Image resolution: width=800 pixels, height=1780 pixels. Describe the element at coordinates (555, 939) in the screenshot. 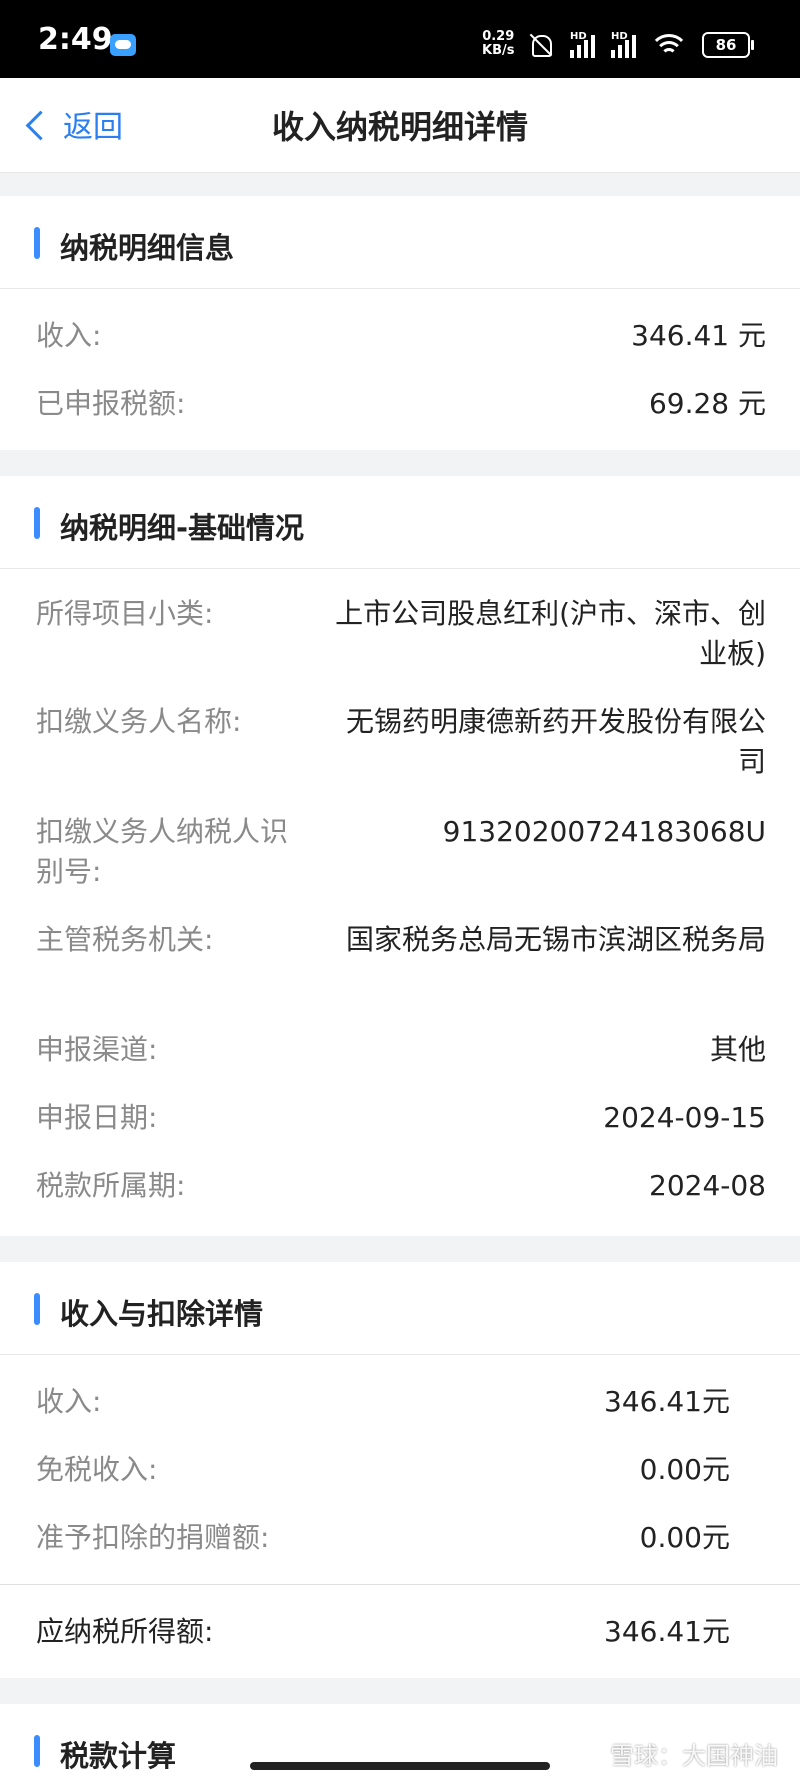

I see `row-value: 国家税务总局无锡市滨湖区税务局` at that location.